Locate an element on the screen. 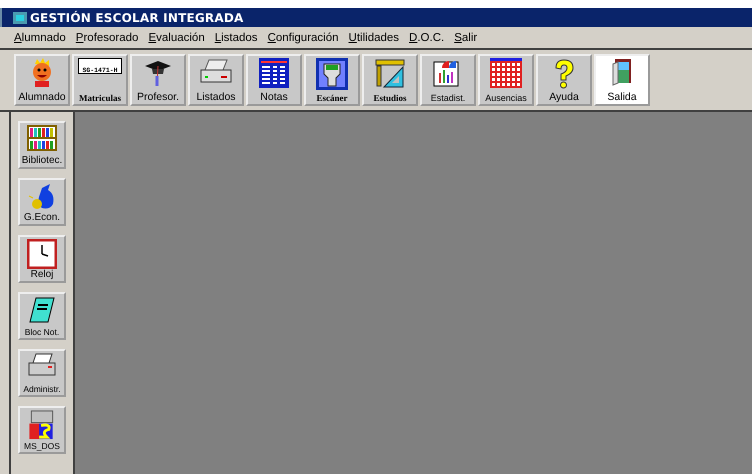 Image resolution: width=752 pixels, height=474 pixels. toolbar-button: Alumnado is located at coordinates (42, 80).